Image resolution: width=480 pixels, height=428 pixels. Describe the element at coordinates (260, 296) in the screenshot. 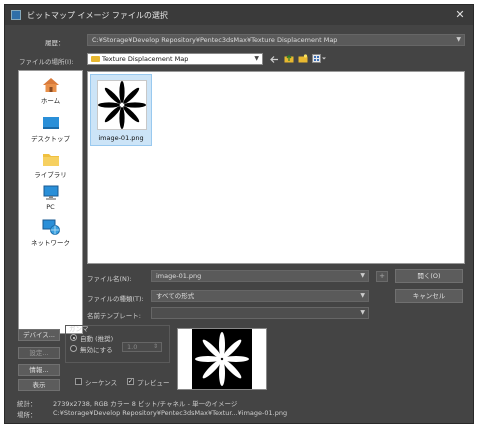

I see `filetype-dropdown: すべての形式 ▼` at that location.